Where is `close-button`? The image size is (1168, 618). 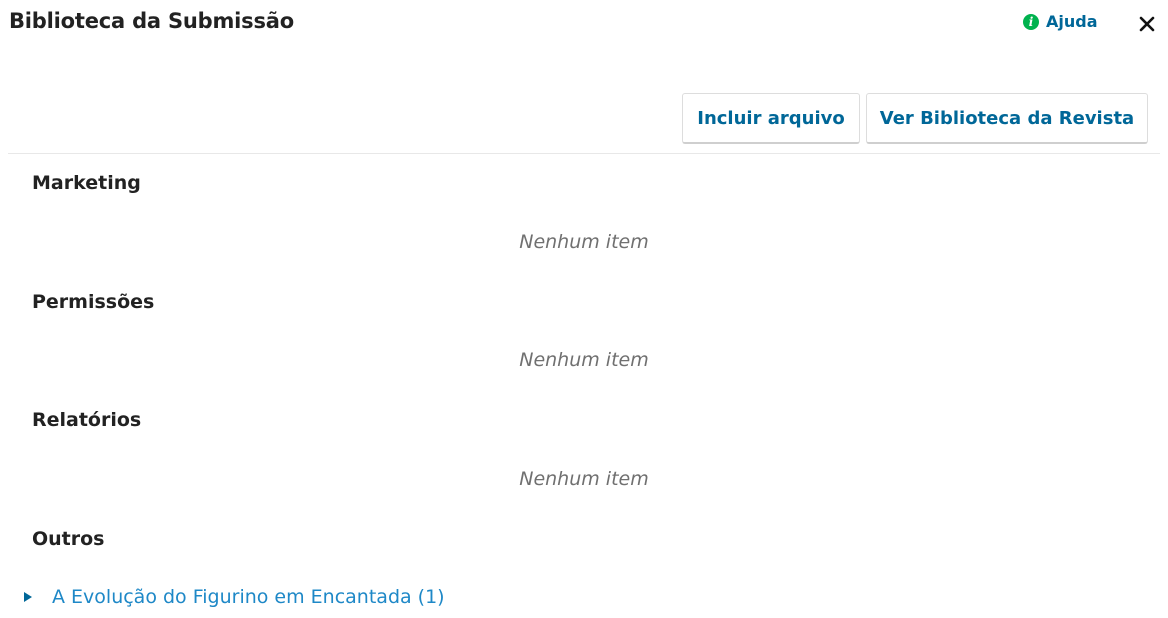
close-button is located at coordinates (1147, 24).